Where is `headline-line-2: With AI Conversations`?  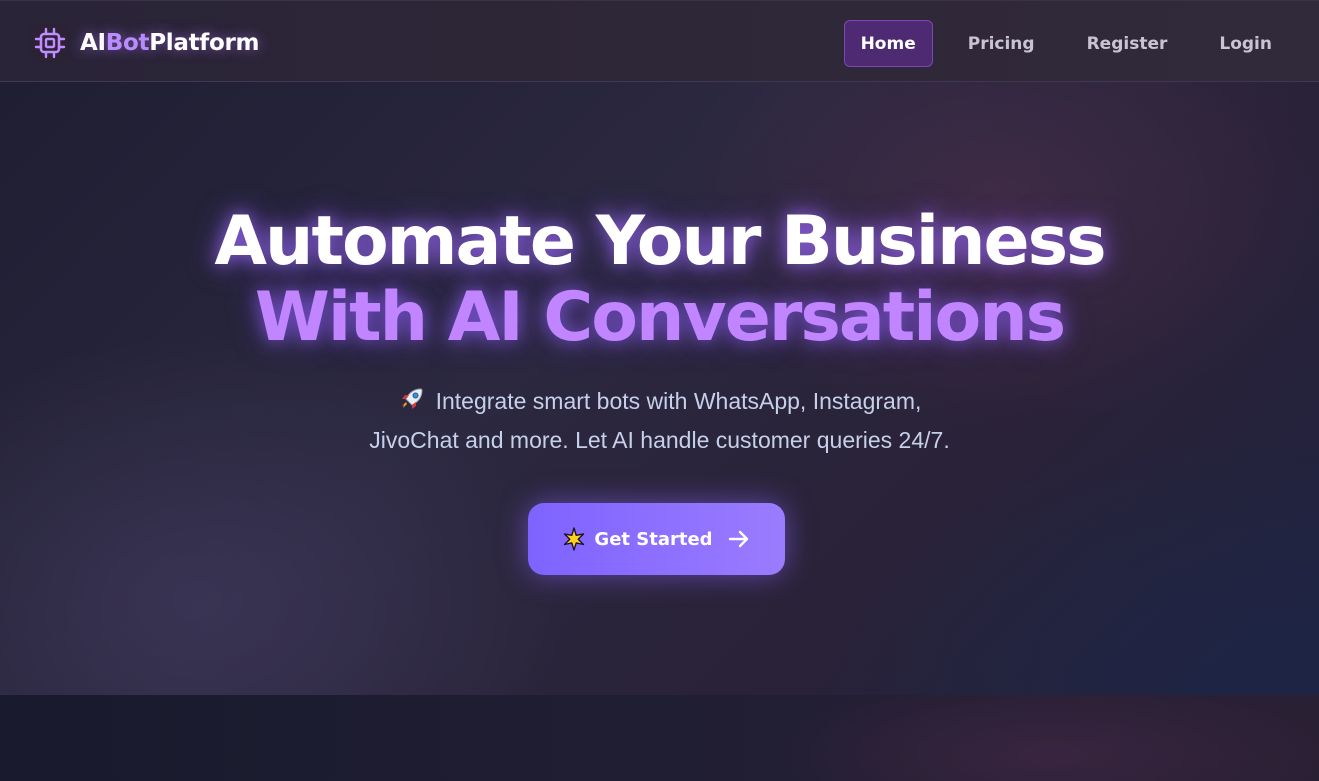 headline-line-2: With AI Conversations is located at coordinates (660, 317).